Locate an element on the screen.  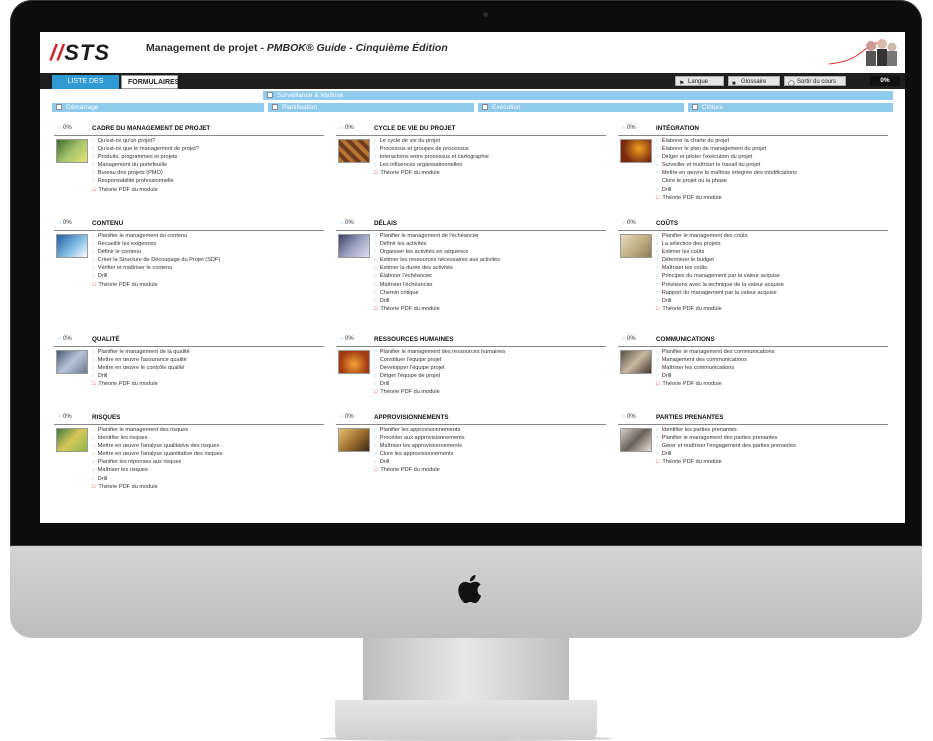
module-title: CADRE DU MANAGEMENT DE PROJET is located at coordinates (151, 128).